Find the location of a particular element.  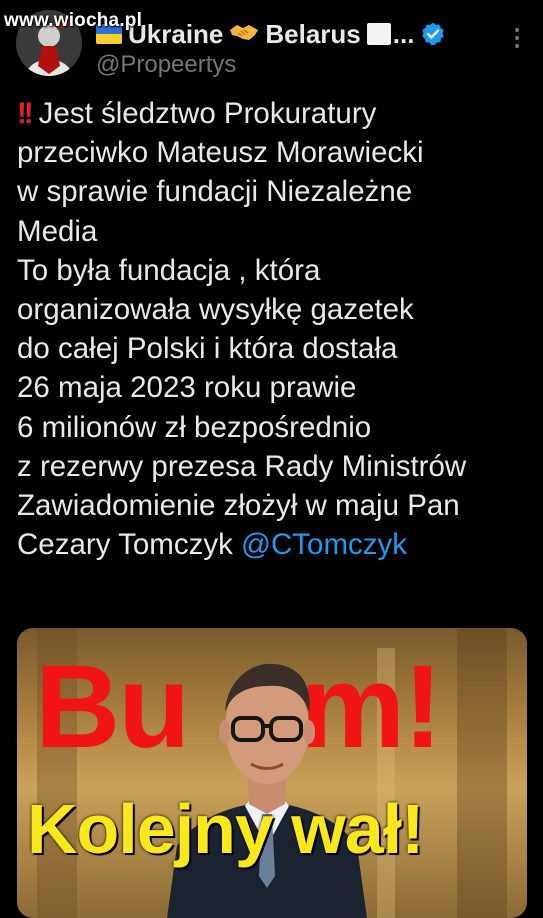

person-photo is located at coordinates (267, 790).